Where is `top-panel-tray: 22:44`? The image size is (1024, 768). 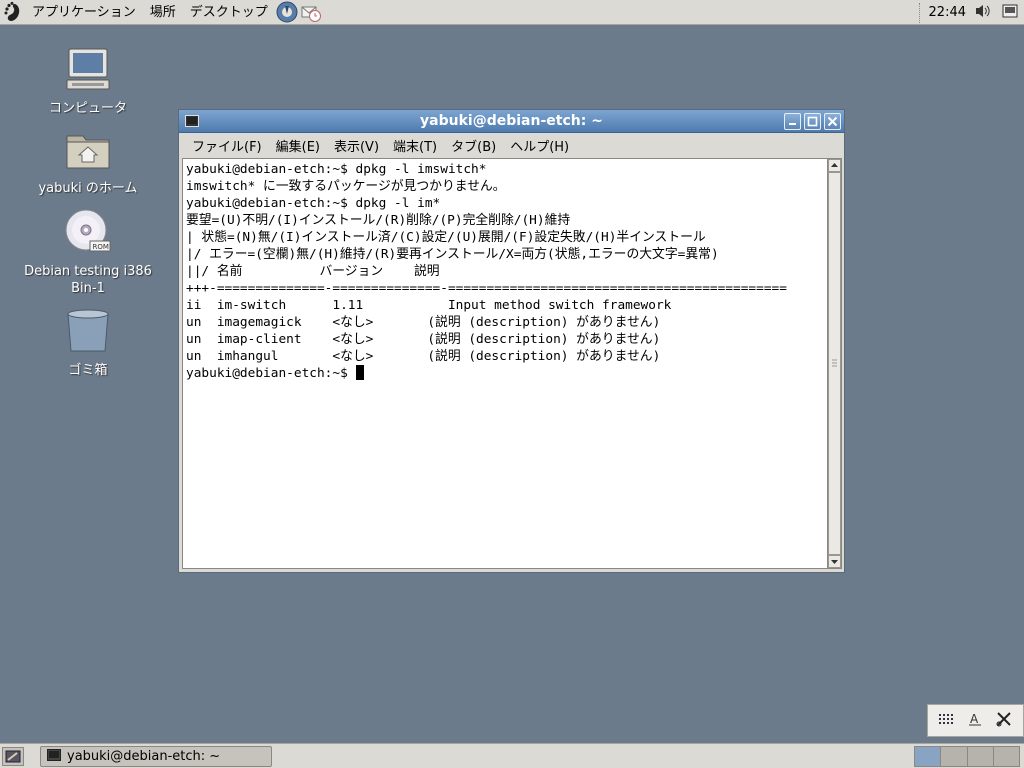
top-panel-tray: 22:44 is located at coordinates (969, 12).